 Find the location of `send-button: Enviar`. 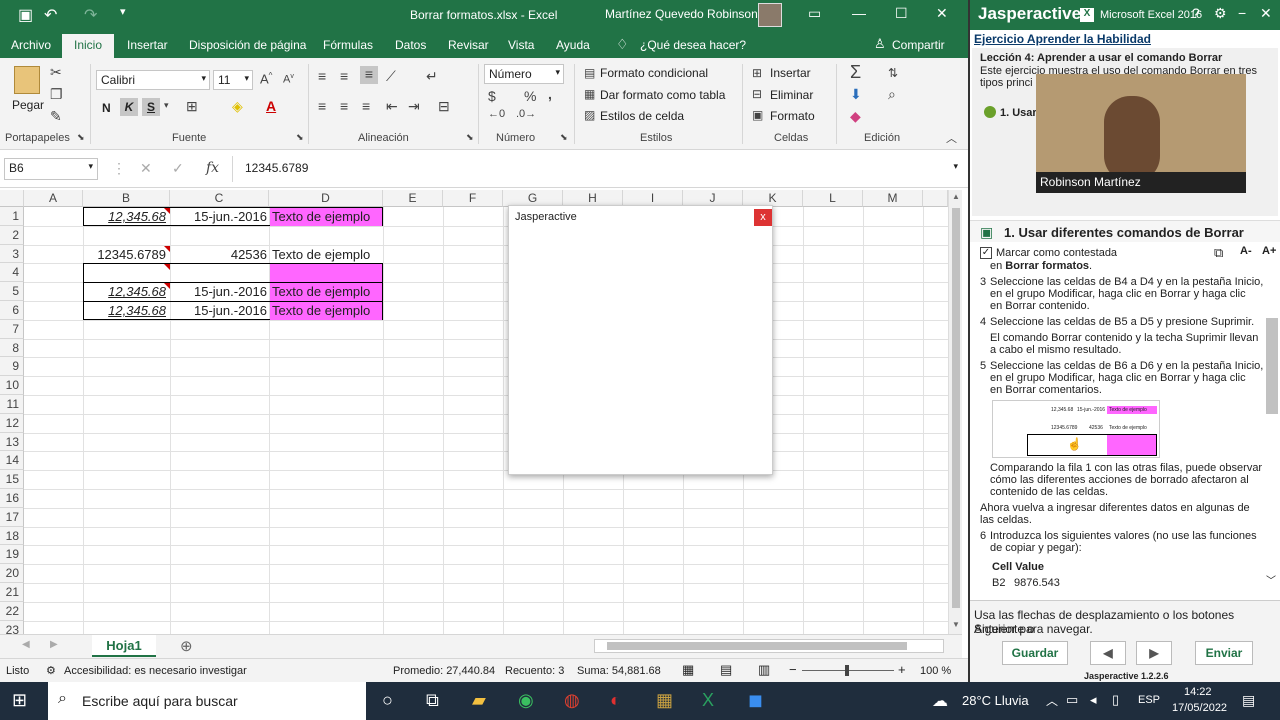

send-button: Enviar is located at coordinates (1224, 653).